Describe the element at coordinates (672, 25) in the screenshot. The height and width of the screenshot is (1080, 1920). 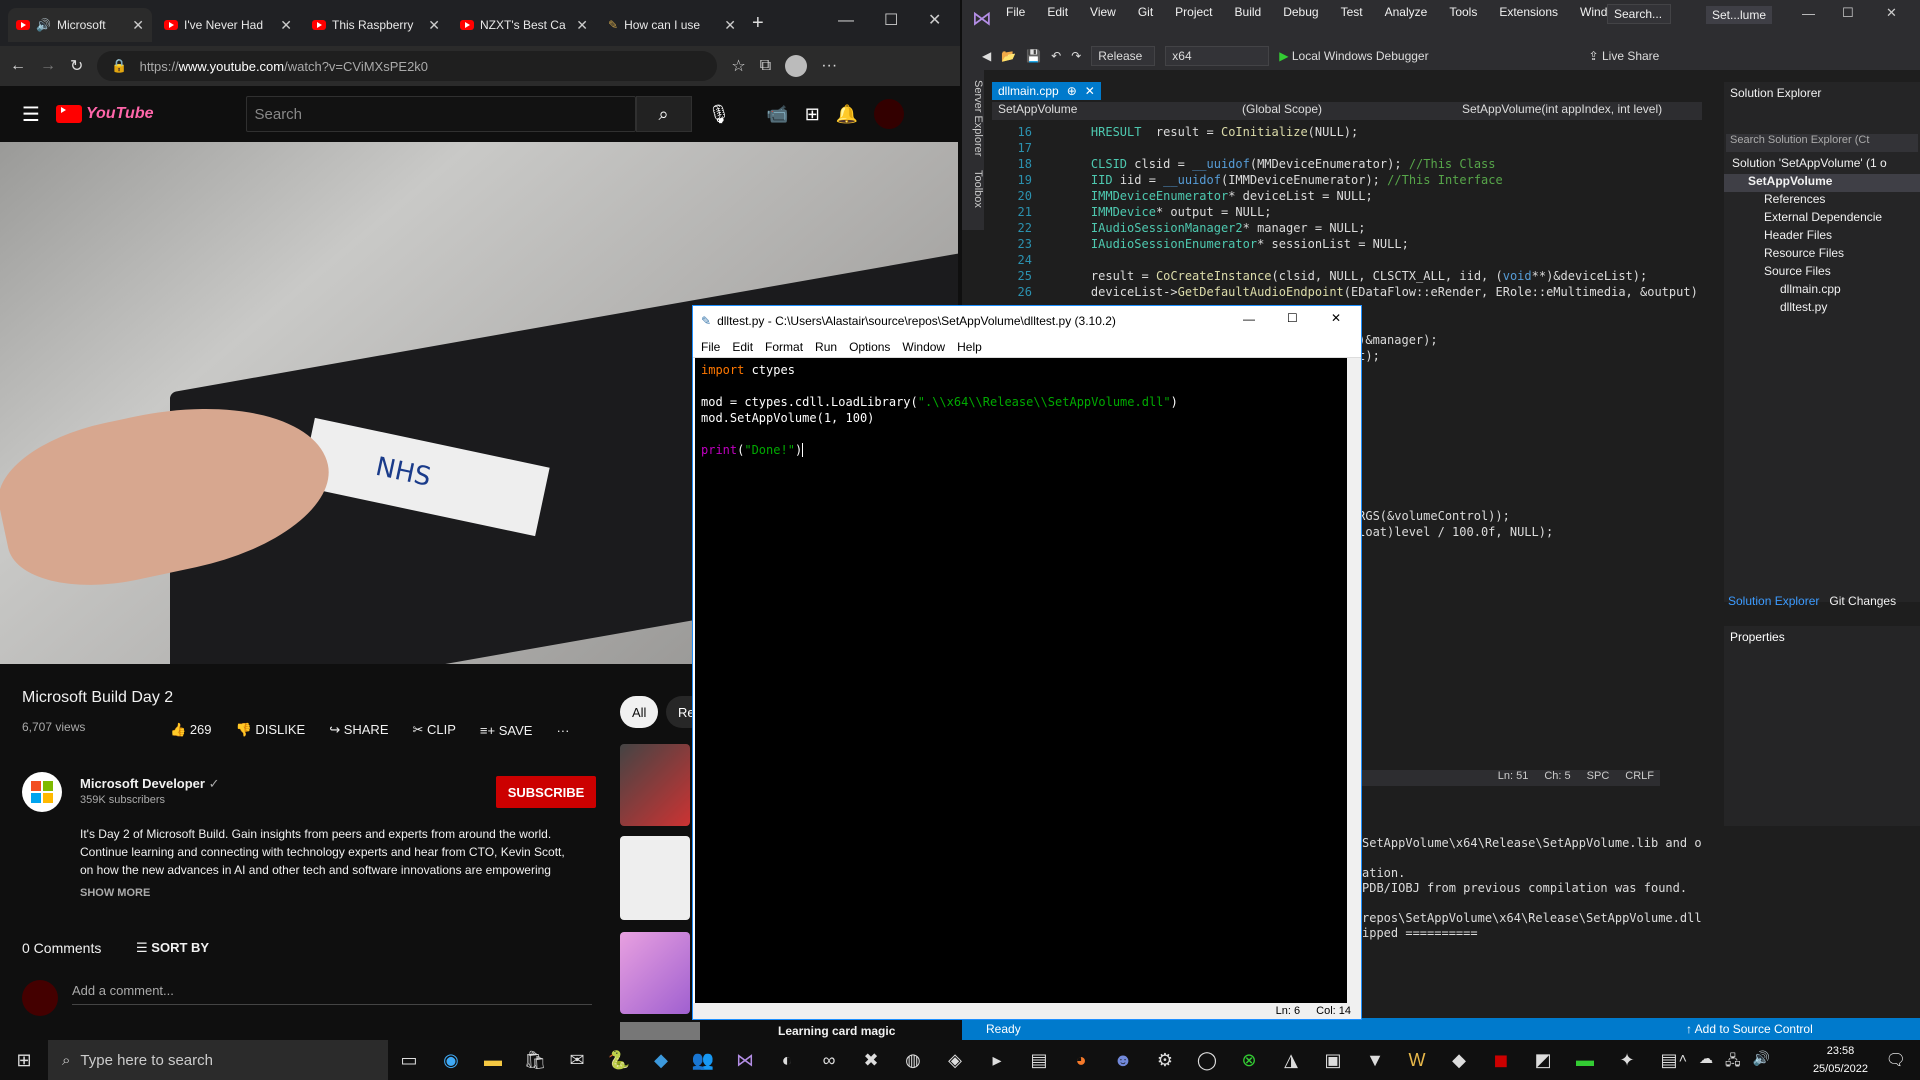
I see `tab-how-can-i: ✎ How can I use ✕` at that location.